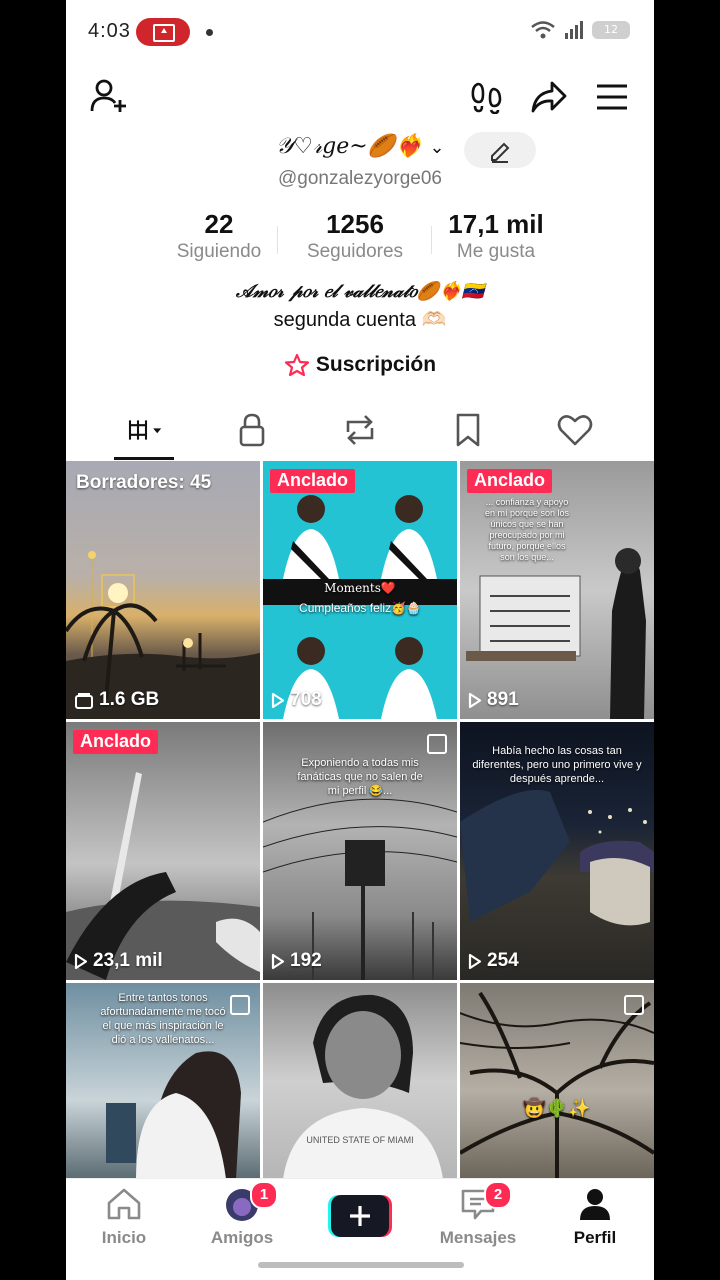 This screenshot has width=720, height=1280. I want to click on notification-dot, so click(209, 32).